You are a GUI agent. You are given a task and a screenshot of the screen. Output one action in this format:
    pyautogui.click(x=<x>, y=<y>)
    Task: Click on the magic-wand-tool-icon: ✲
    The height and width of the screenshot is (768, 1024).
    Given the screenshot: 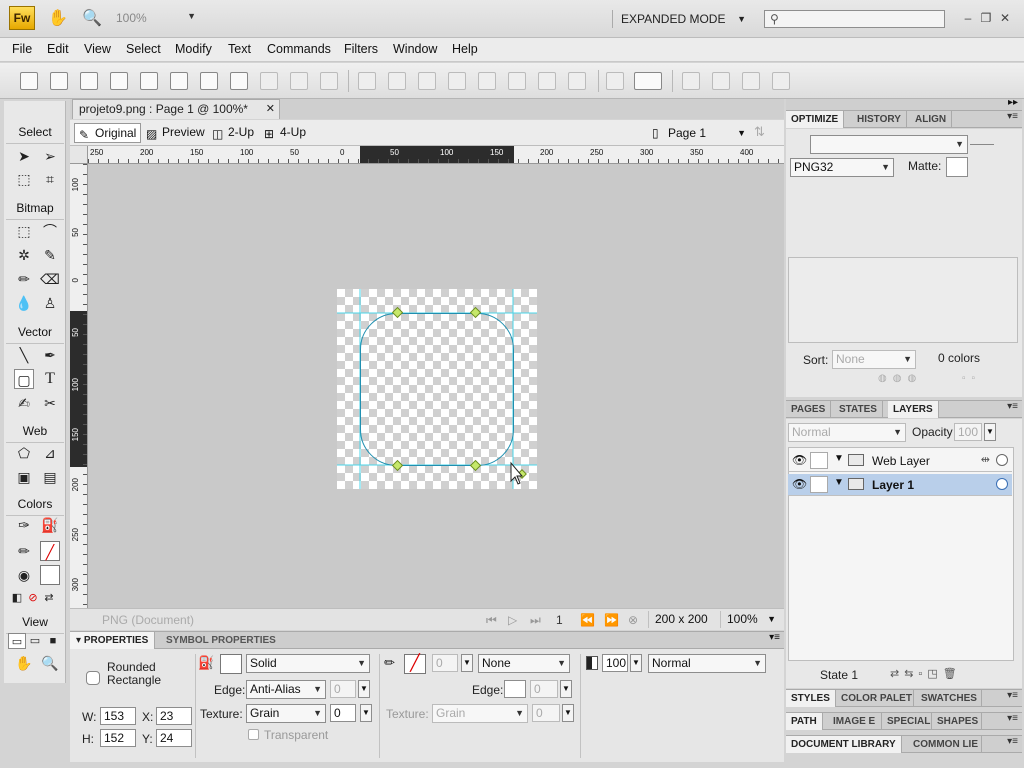 What is the action you would take?
    pyautogui.click(x=24, y=255)
    